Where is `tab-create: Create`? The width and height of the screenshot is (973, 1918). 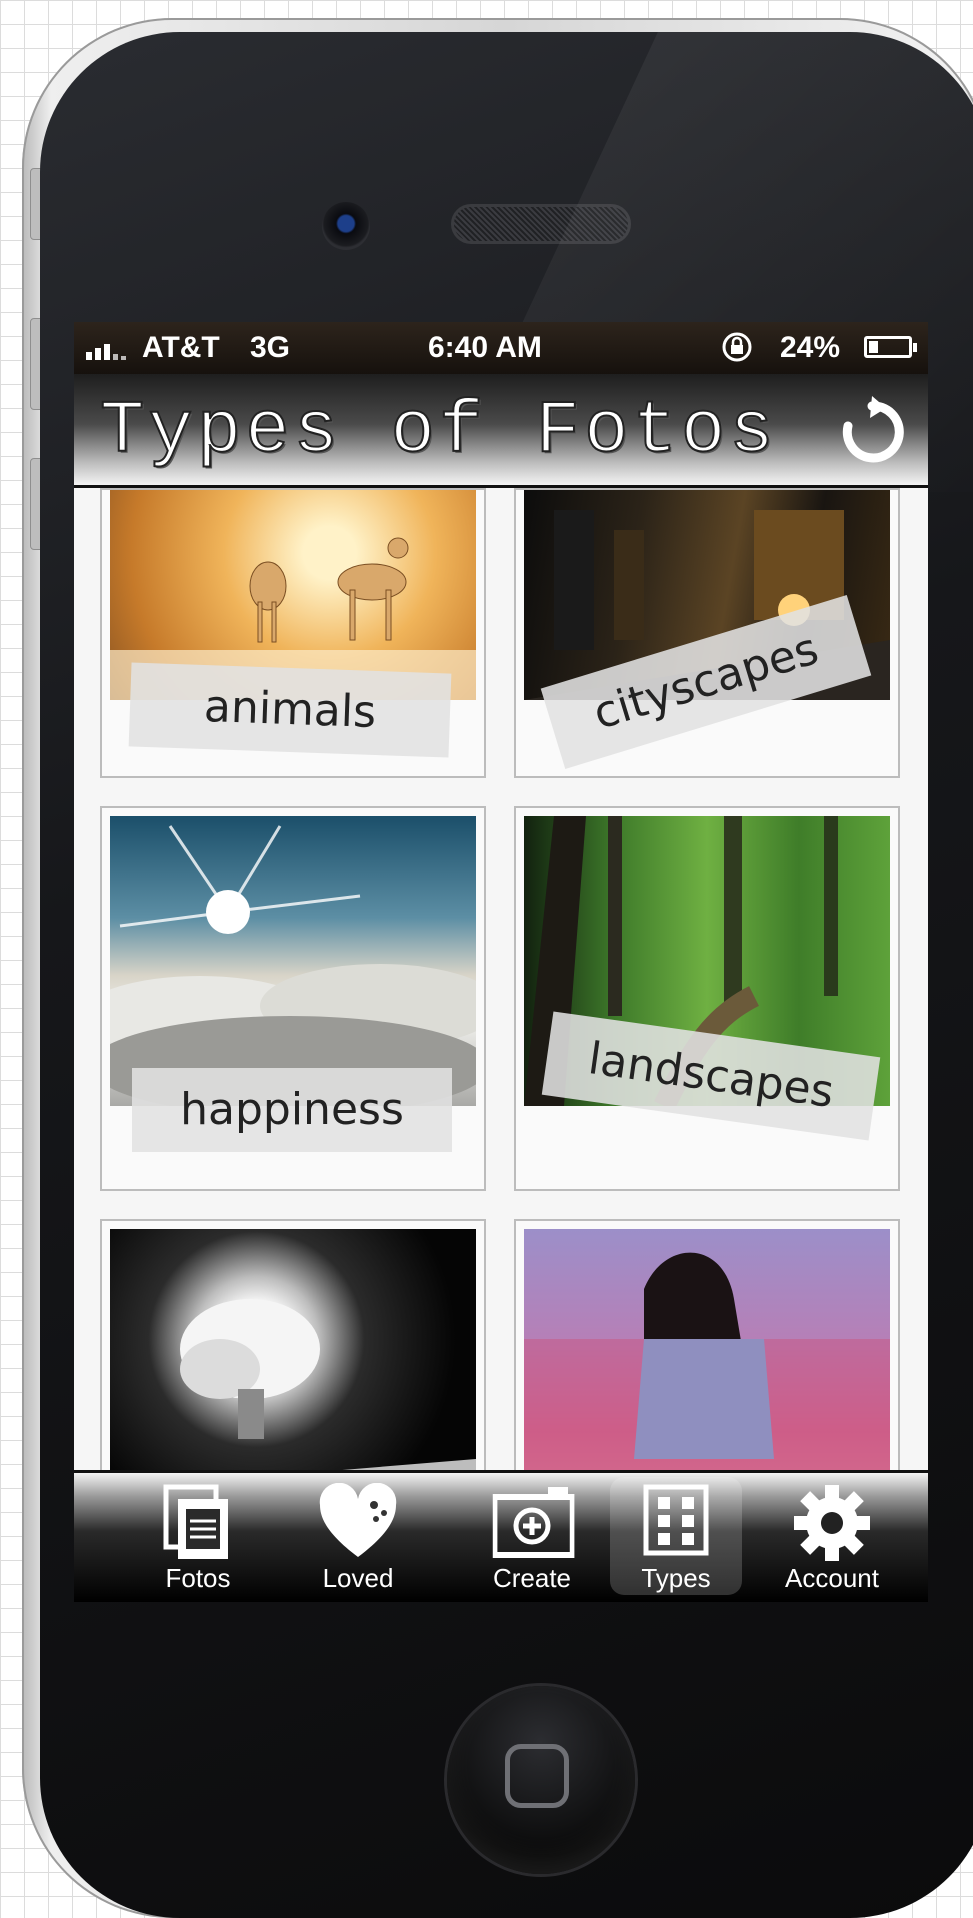
tab-create: Create is located at coordinates (532, 1536).